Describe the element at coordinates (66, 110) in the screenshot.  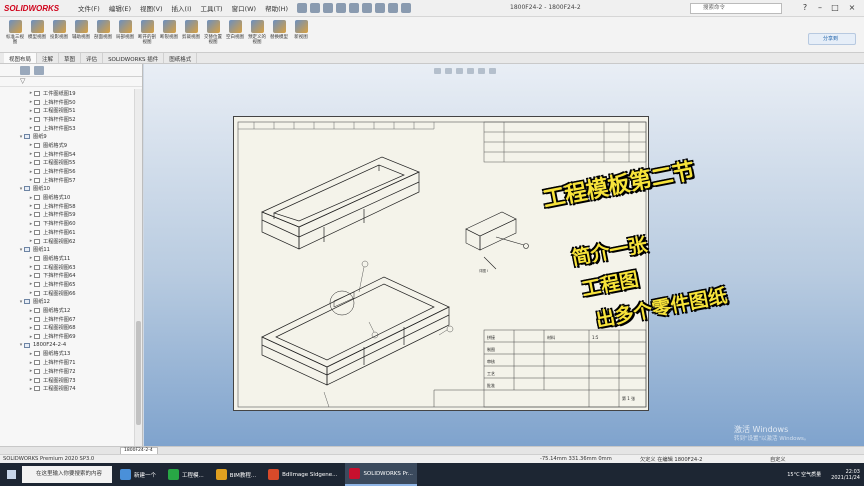
I see `tree-view-node: ▸ 工程图视图51` at that location.